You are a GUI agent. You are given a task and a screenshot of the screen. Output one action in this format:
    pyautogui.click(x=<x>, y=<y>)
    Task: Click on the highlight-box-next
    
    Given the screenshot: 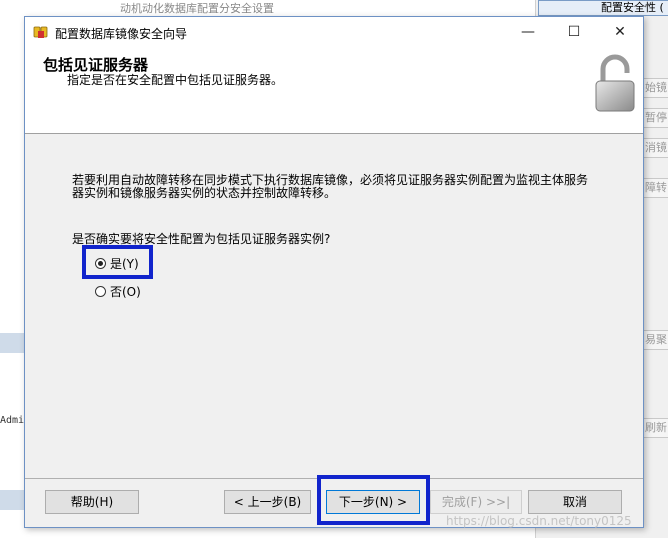 What is the action you would take?
    pyautogui.click(x=373, y=500)
    